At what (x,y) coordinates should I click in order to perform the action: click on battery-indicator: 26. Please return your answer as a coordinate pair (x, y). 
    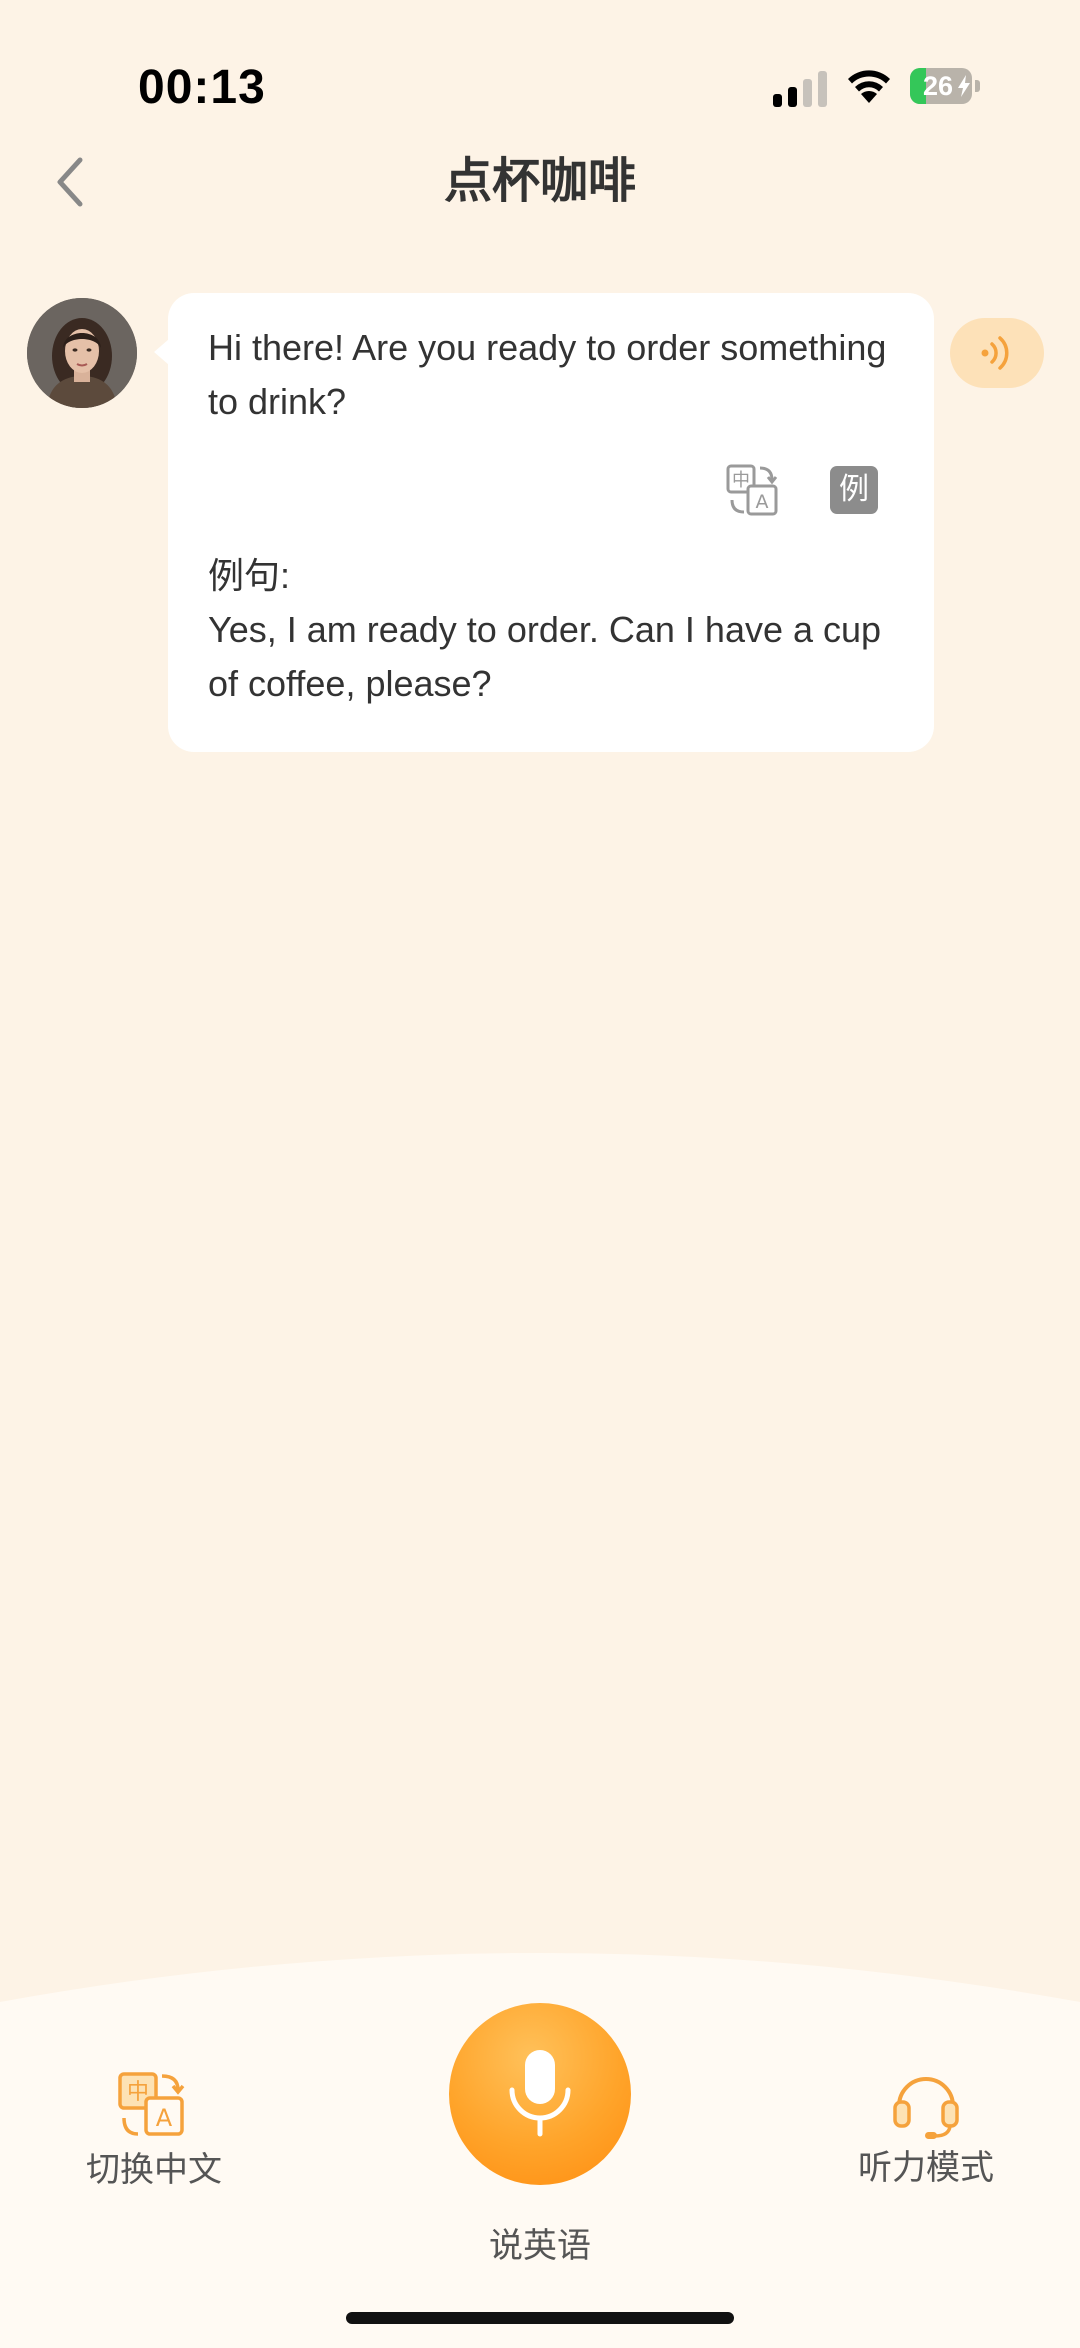
    Looking at the image, I should click on (945, 86).